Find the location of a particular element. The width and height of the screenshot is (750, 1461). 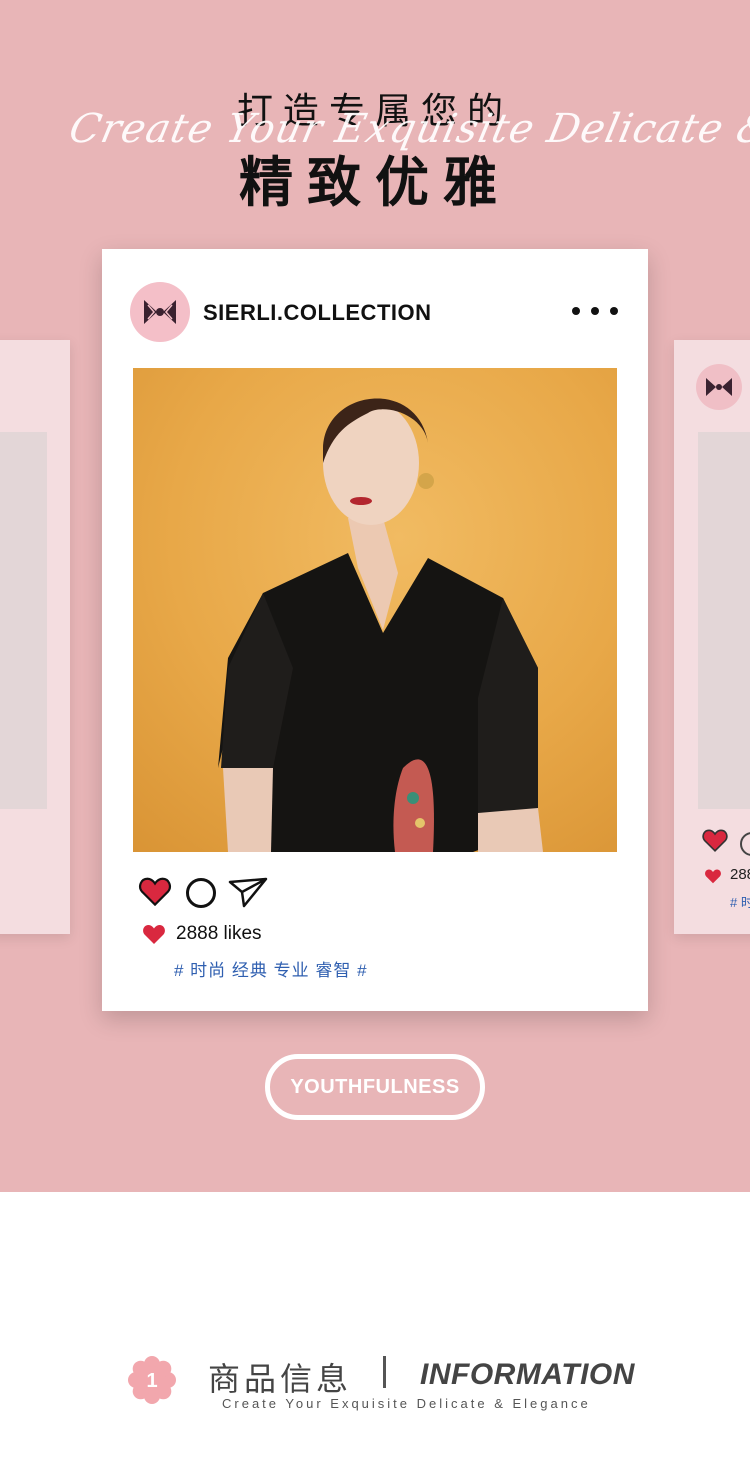

side-post-card-left is located at coordinates (35, 637).